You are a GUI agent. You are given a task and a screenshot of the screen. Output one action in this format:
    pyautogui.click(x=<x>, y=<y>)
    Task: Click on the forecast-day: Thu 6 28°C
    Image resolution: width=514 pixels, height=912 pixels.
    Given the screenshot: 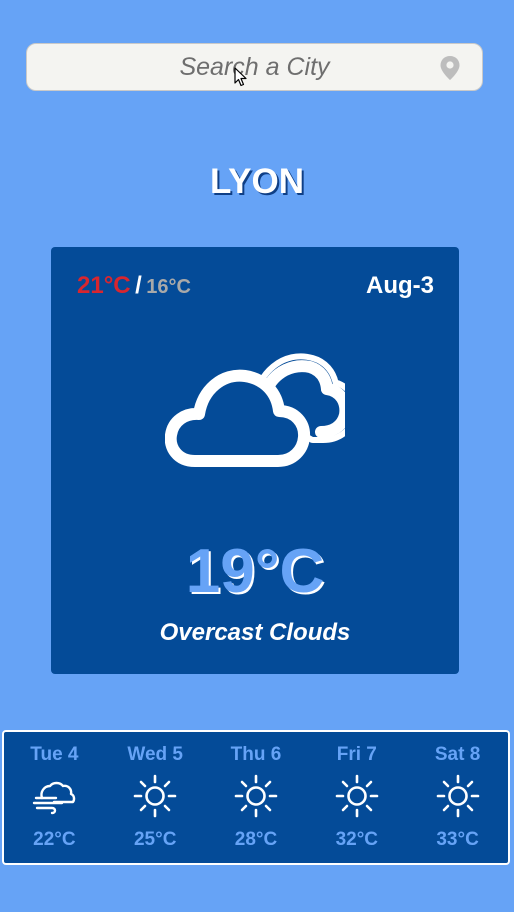 What is the action you would take?
    pyautogui.click(x=256, y=797)
    